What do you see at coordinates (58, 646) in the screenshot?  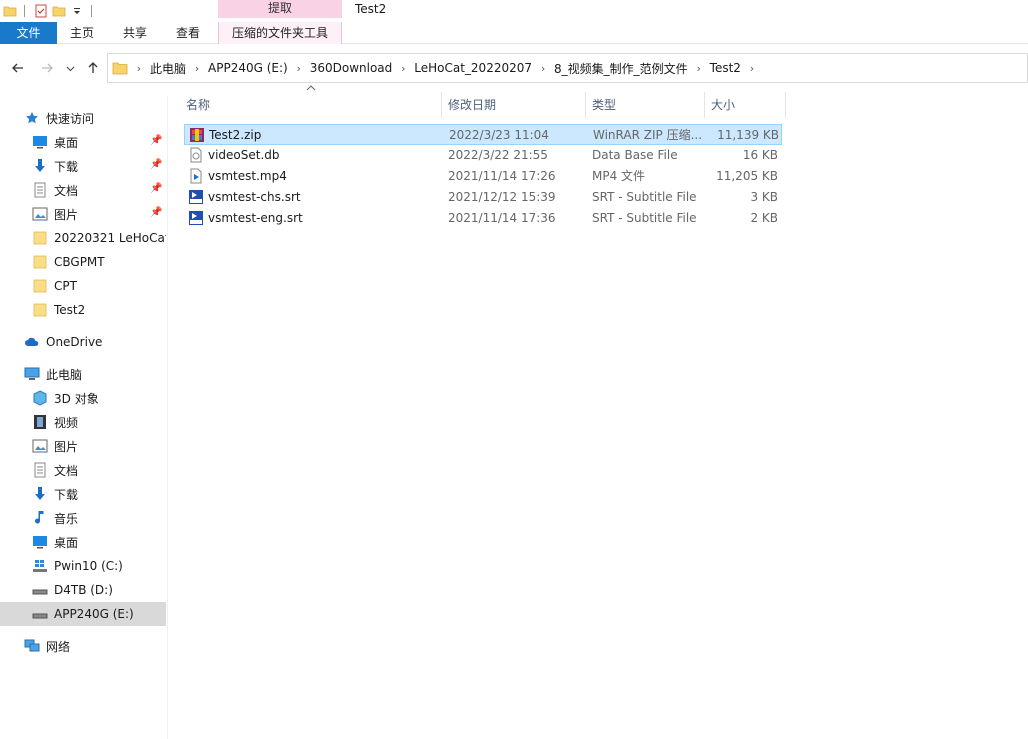 I see `nav-label: 网络` at bounding box center [58, 646].